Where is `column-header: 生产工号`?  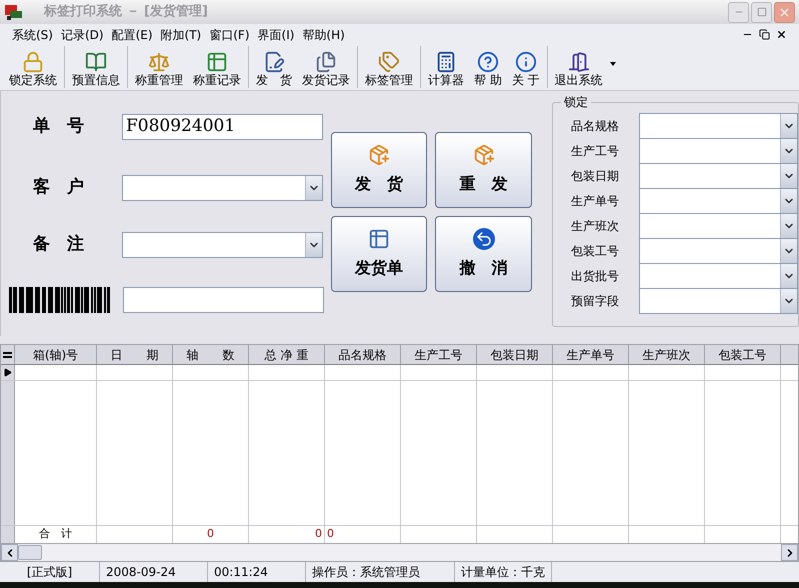
column-header: 生产工号 is located at coordinates (439, 354).